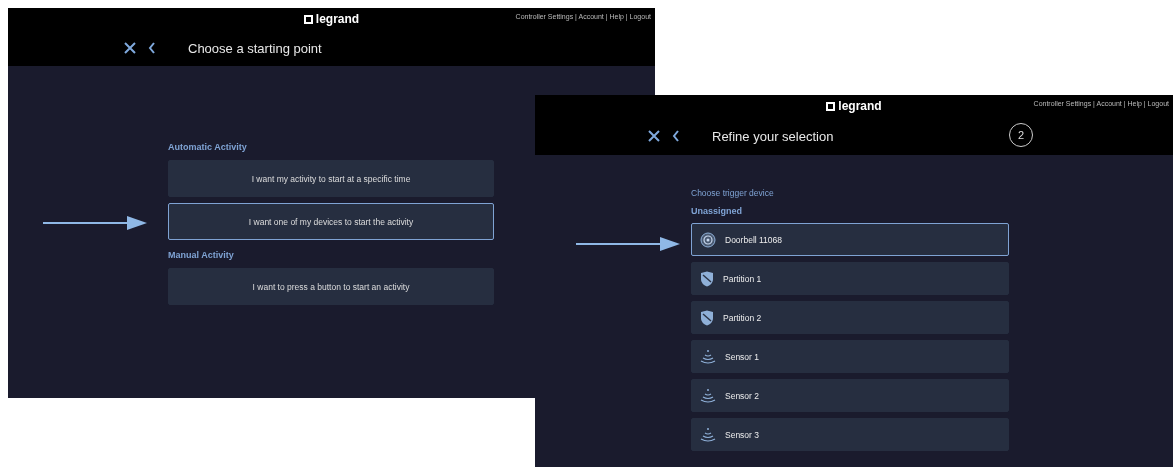 The height and width of the screenshot is (467, 1173). Describe the element at coordinates (742, 278) in the screenshot. I see `device-name: Partition 1` at that location.